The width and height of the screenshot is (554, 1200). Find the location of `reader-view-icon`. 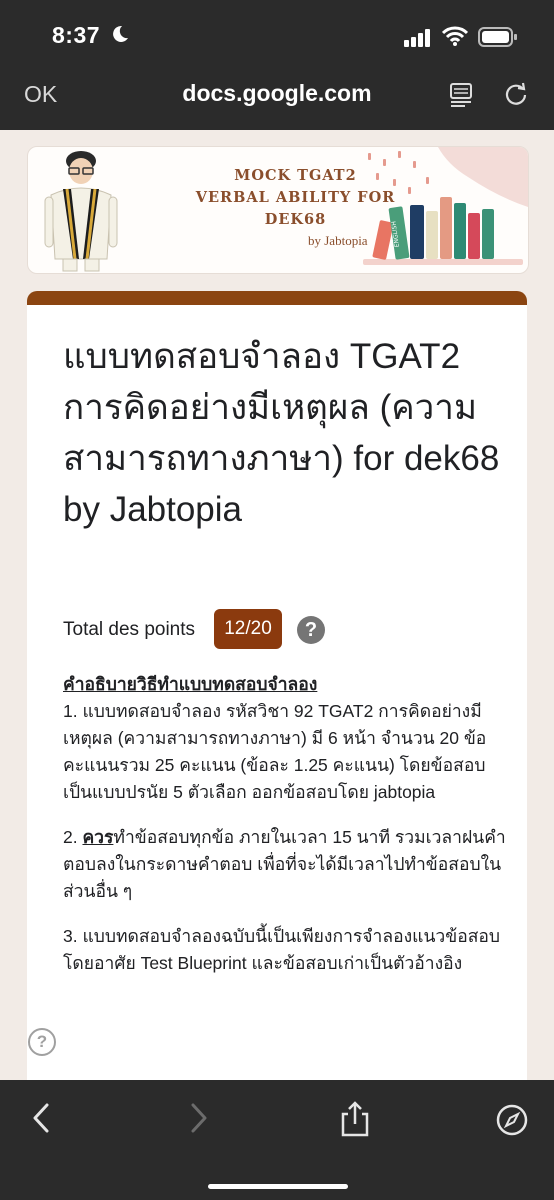

reader-view-icon is located at coordinates (461, 94).